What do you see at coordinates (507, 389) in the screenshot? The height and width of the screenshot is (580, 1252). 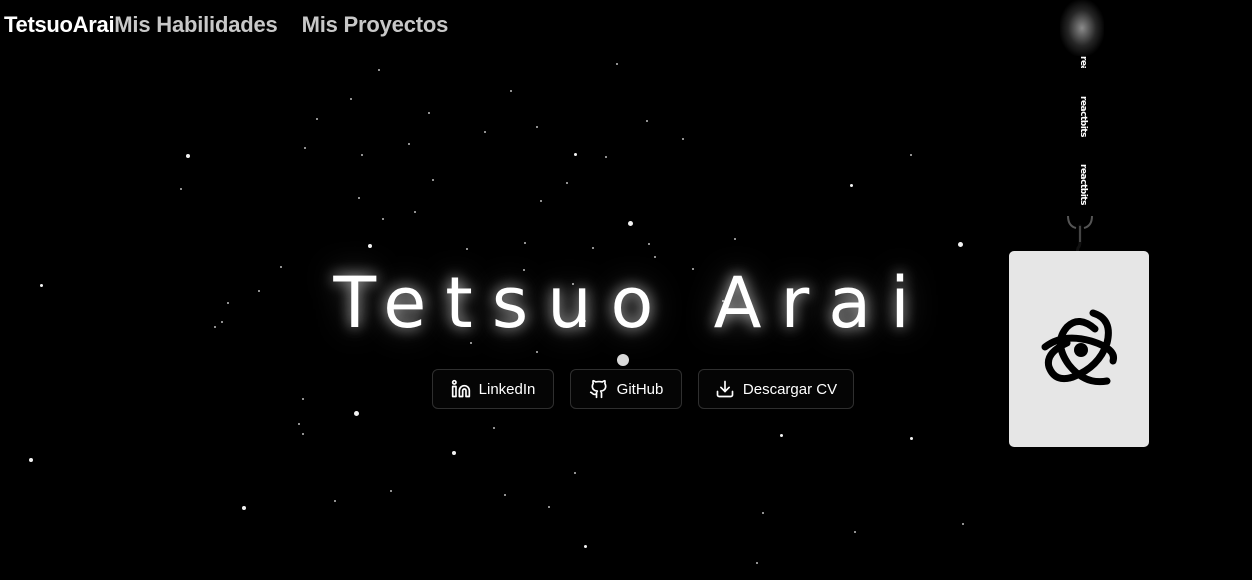 I see `linkedin-label: LinkedIn` at bounding box center [507, 389].